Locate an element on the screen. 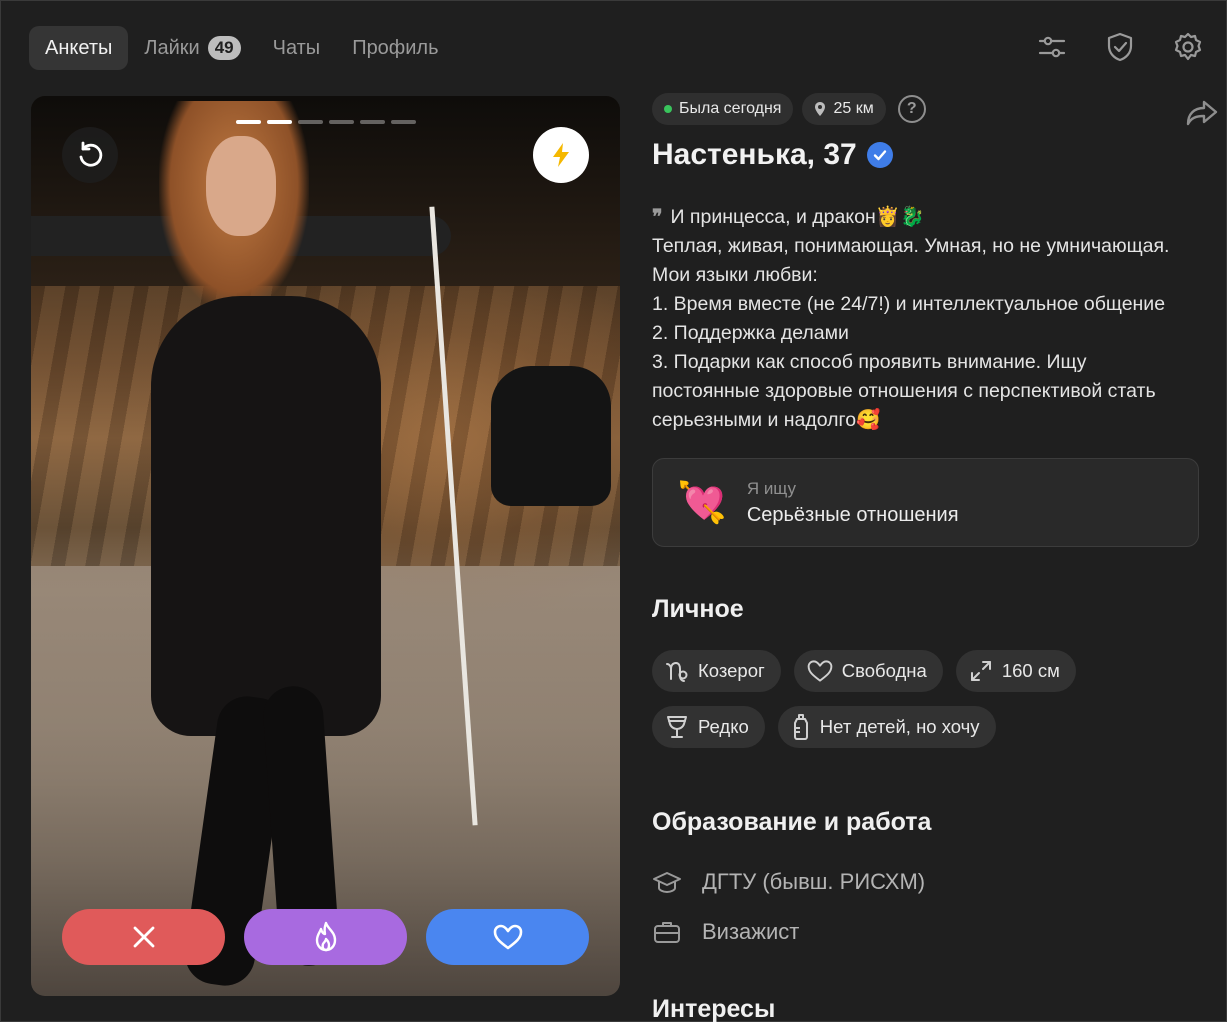 The height and width of the screenshot is (1022, 1227). tag-alcohol: Редко is located at coordinates (708, 727).